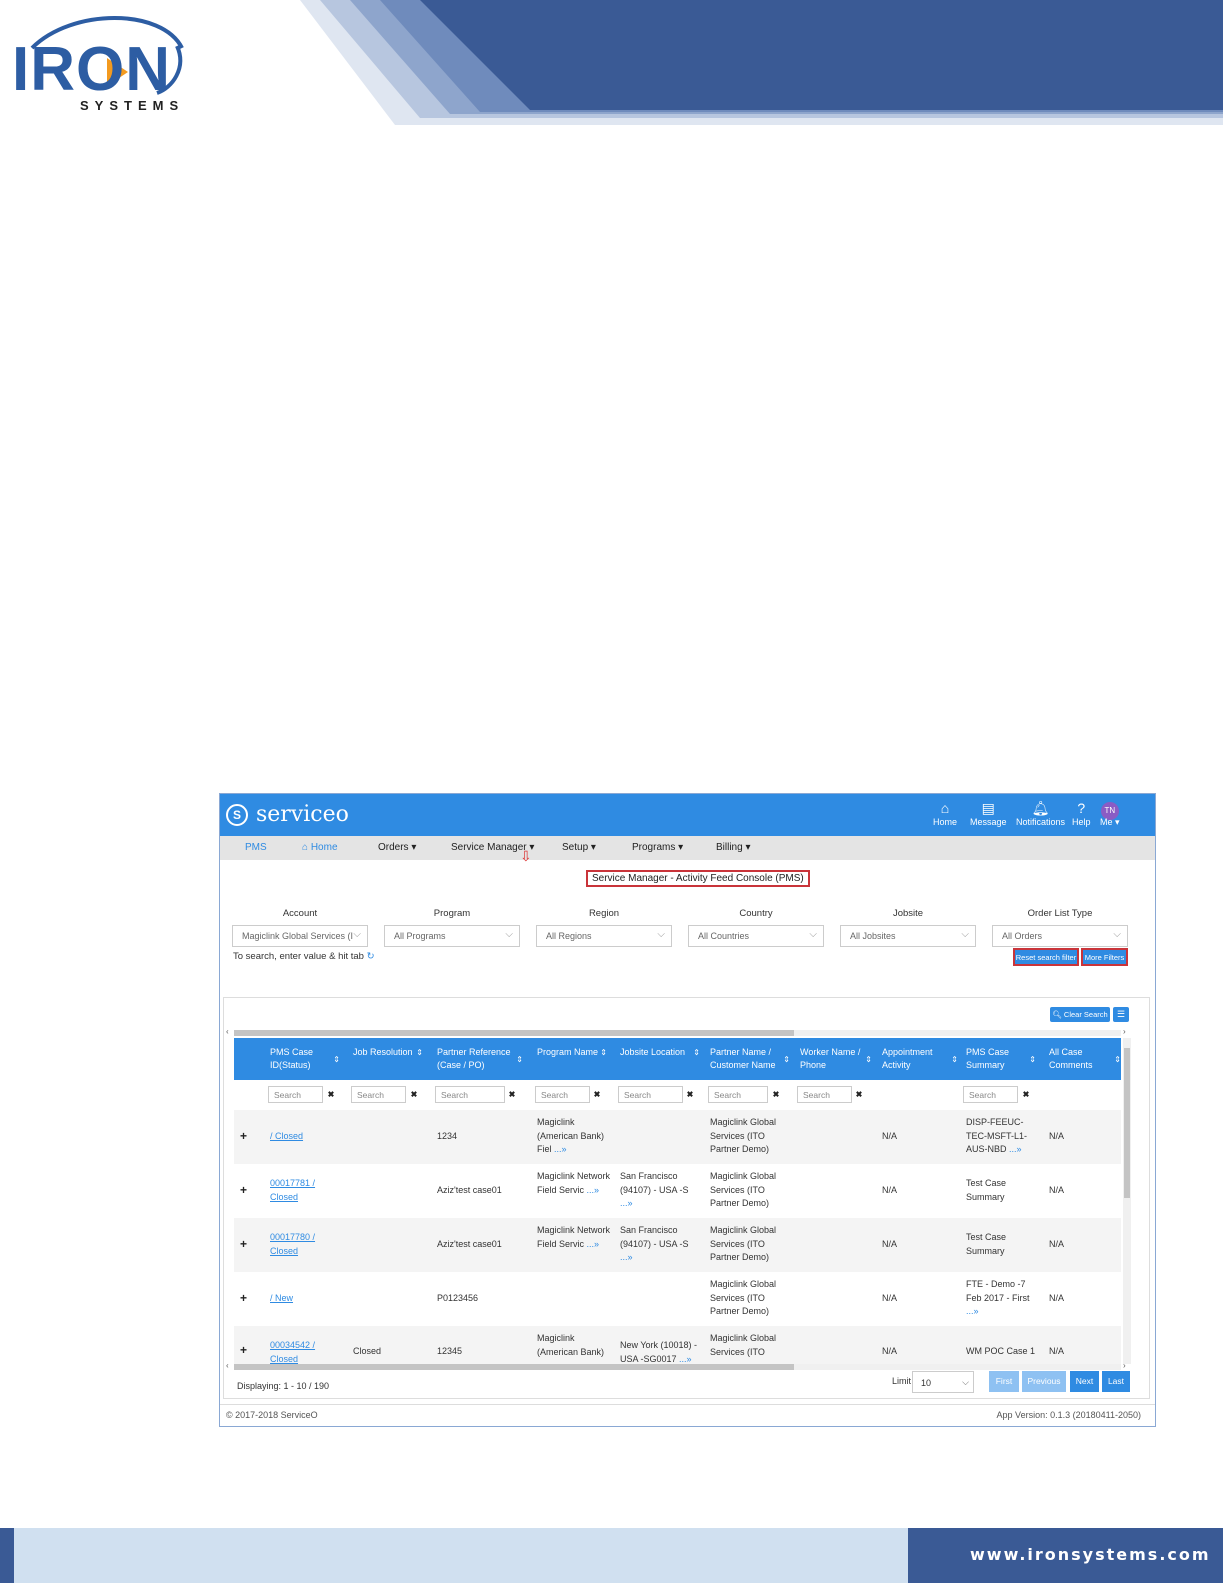 The width and height of the screenshot is (1223, 1583). Describe the element at coordinates (304, 956) in the screenshot. I see `search-hint: To search, enter value & hit tab ↻` at that location.